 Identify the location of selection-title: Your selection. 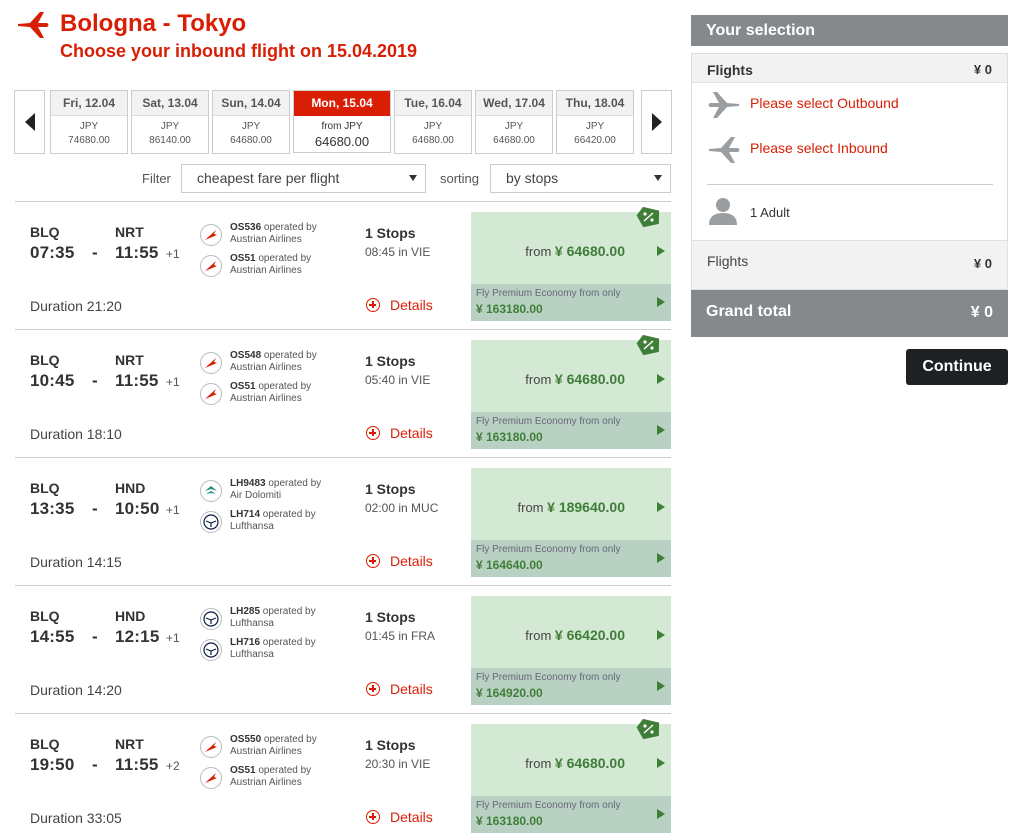
(849, 30).